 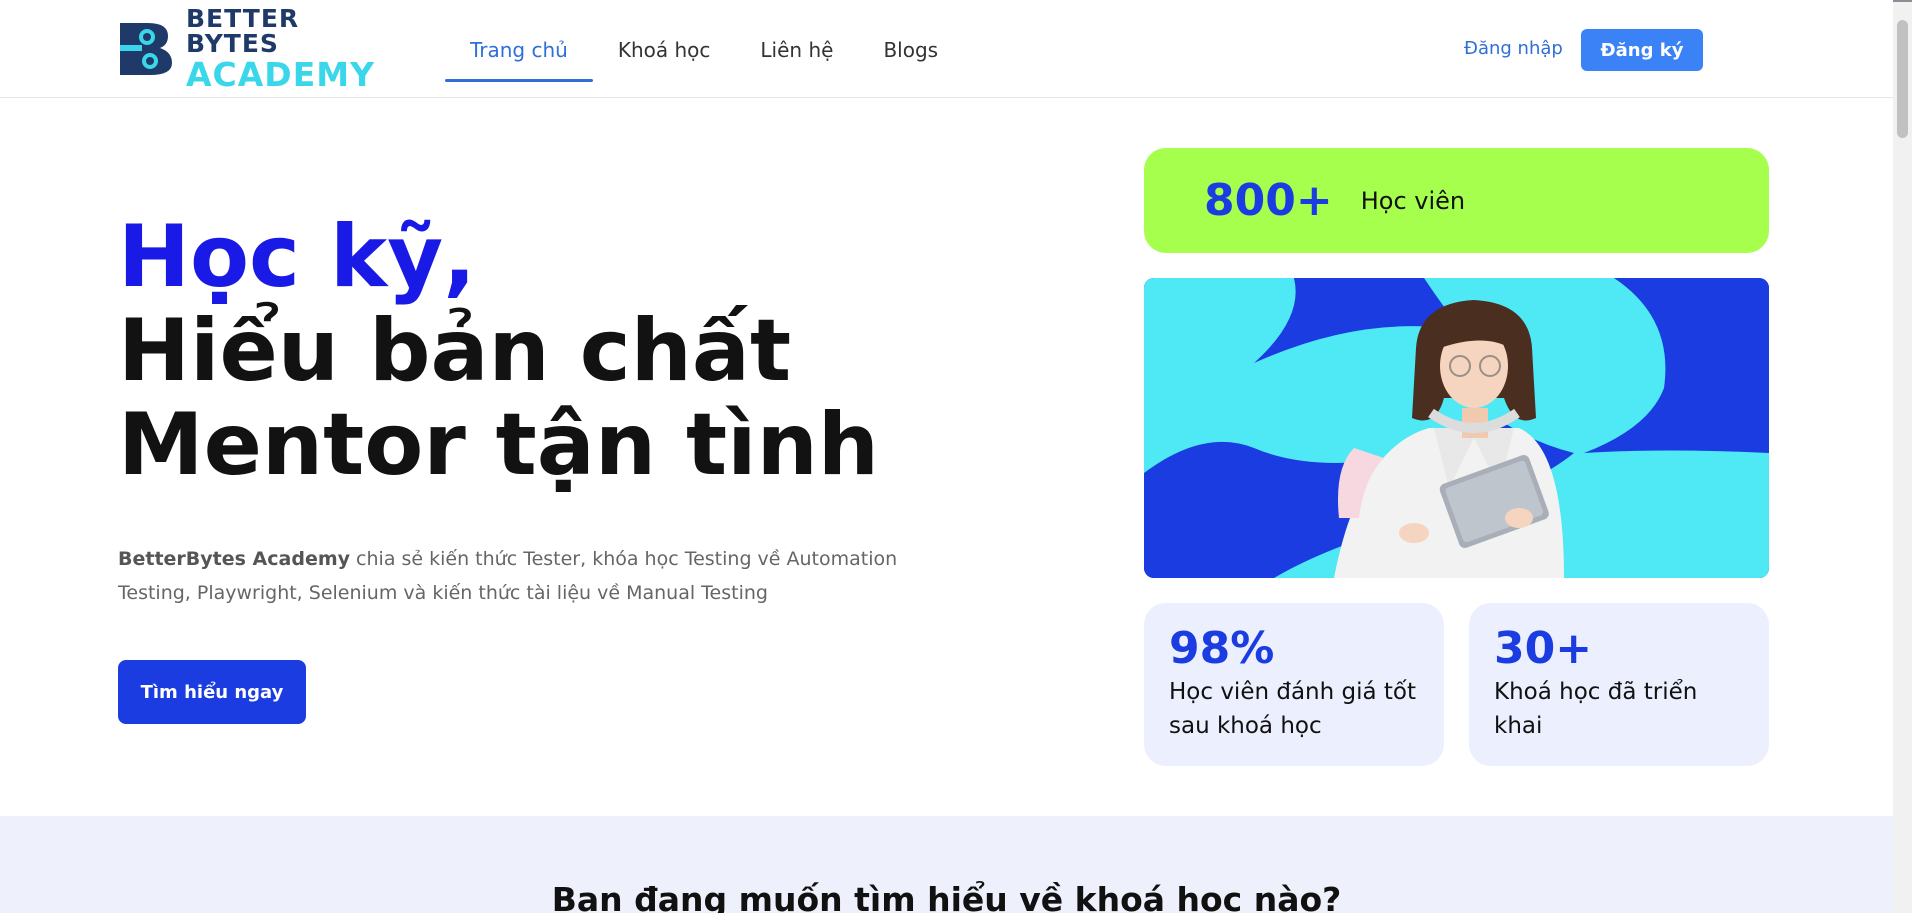 I want to click on logo-line-2: ACADEMY, so click(x=280, y=74).